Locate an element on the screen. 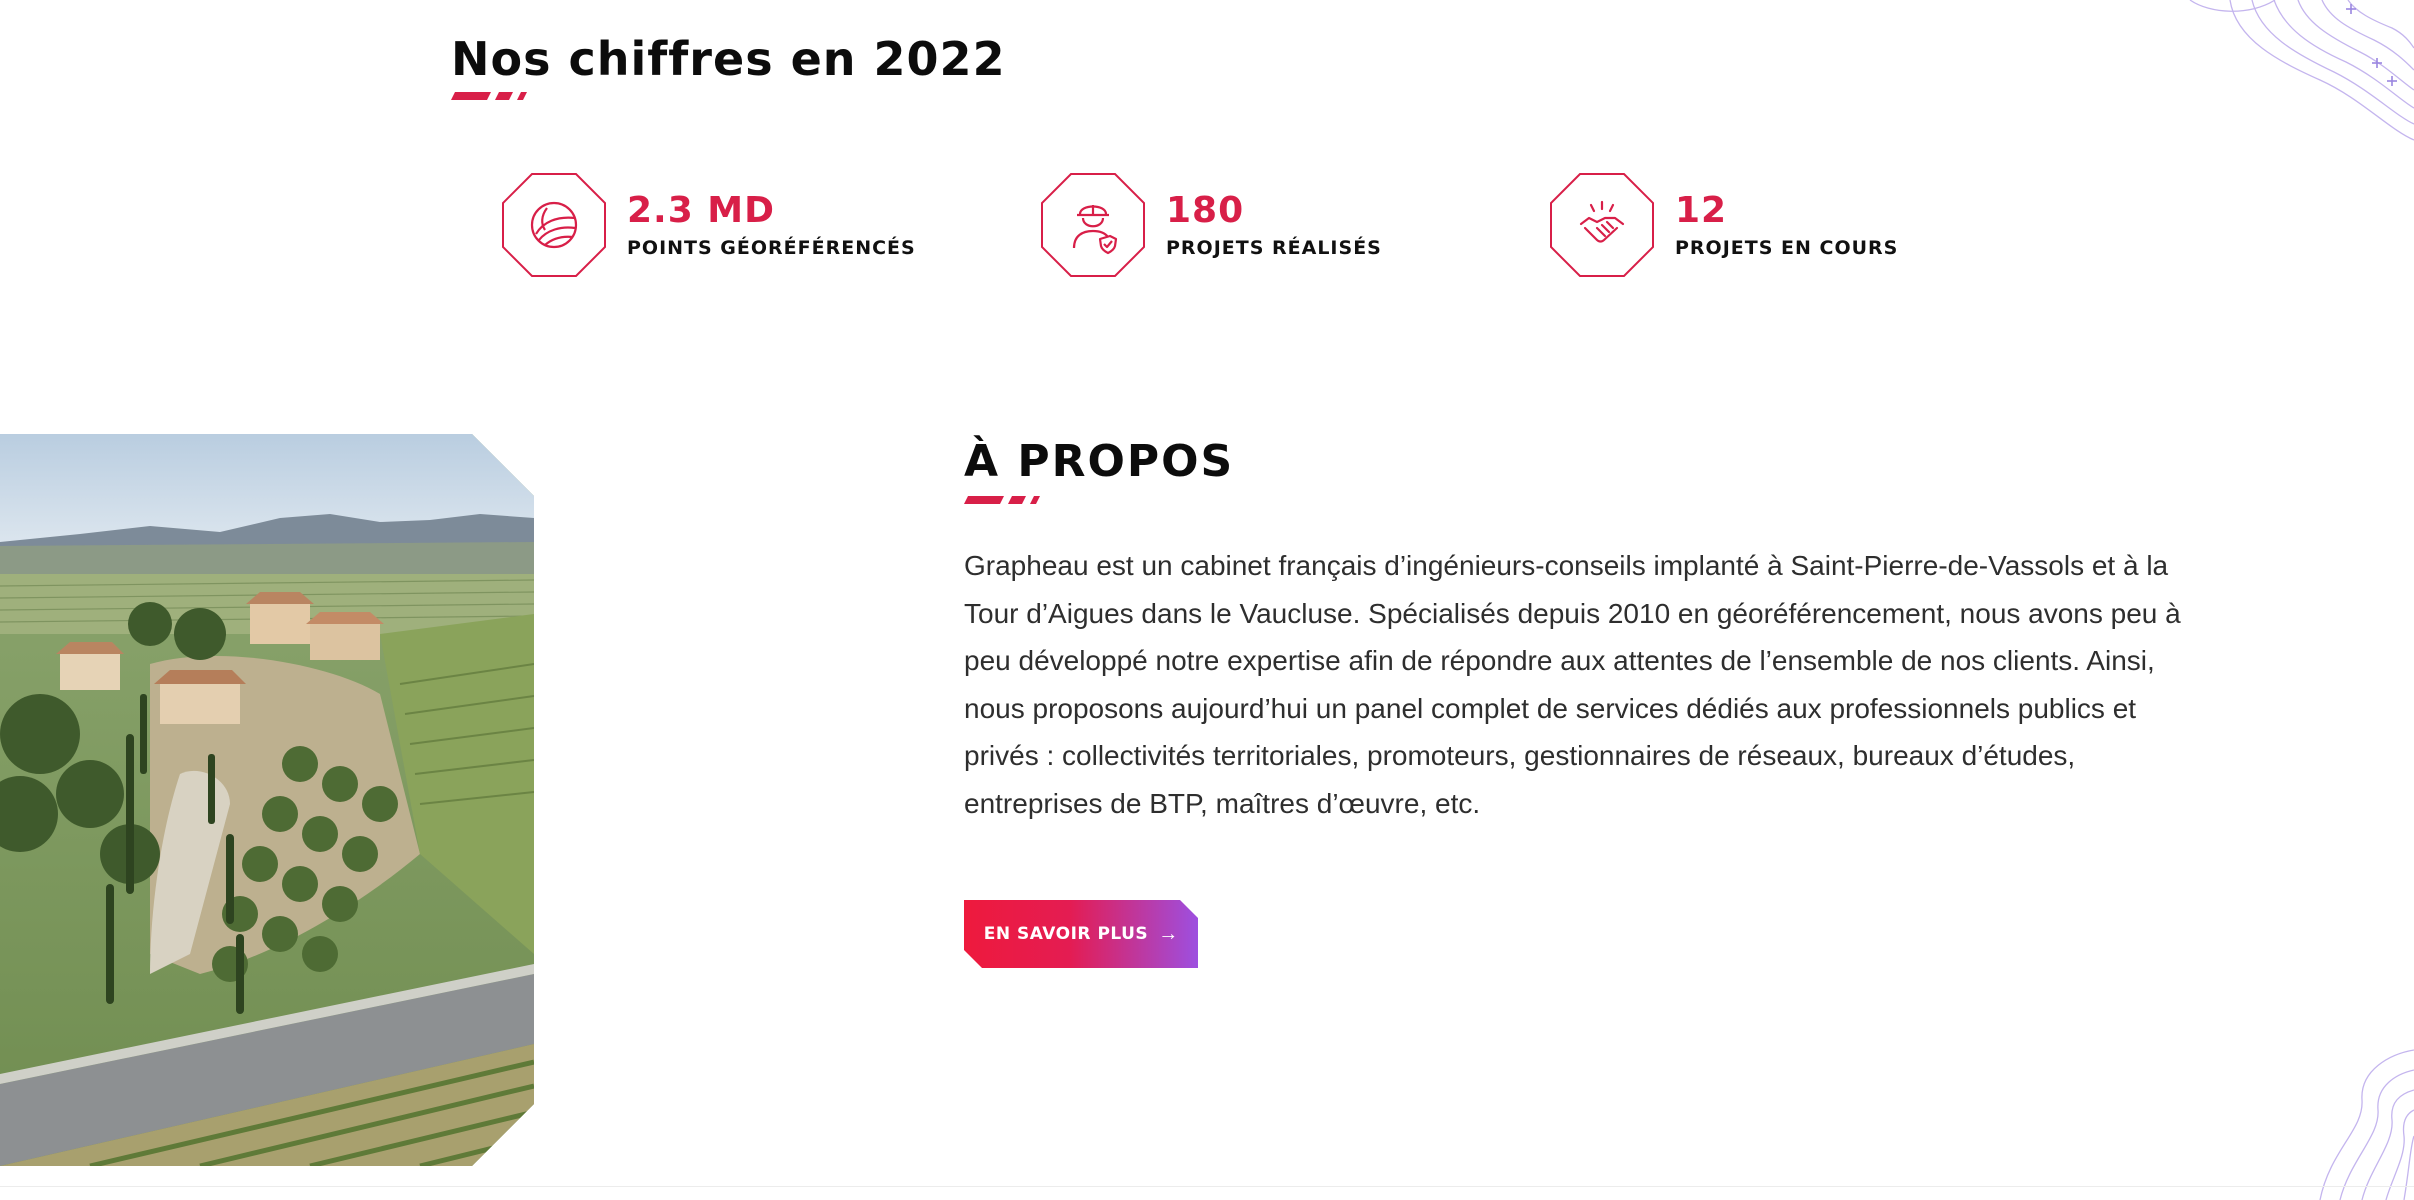  stat-label: PROJETS RÉALISÉS is located at coordinates (1274, 247).